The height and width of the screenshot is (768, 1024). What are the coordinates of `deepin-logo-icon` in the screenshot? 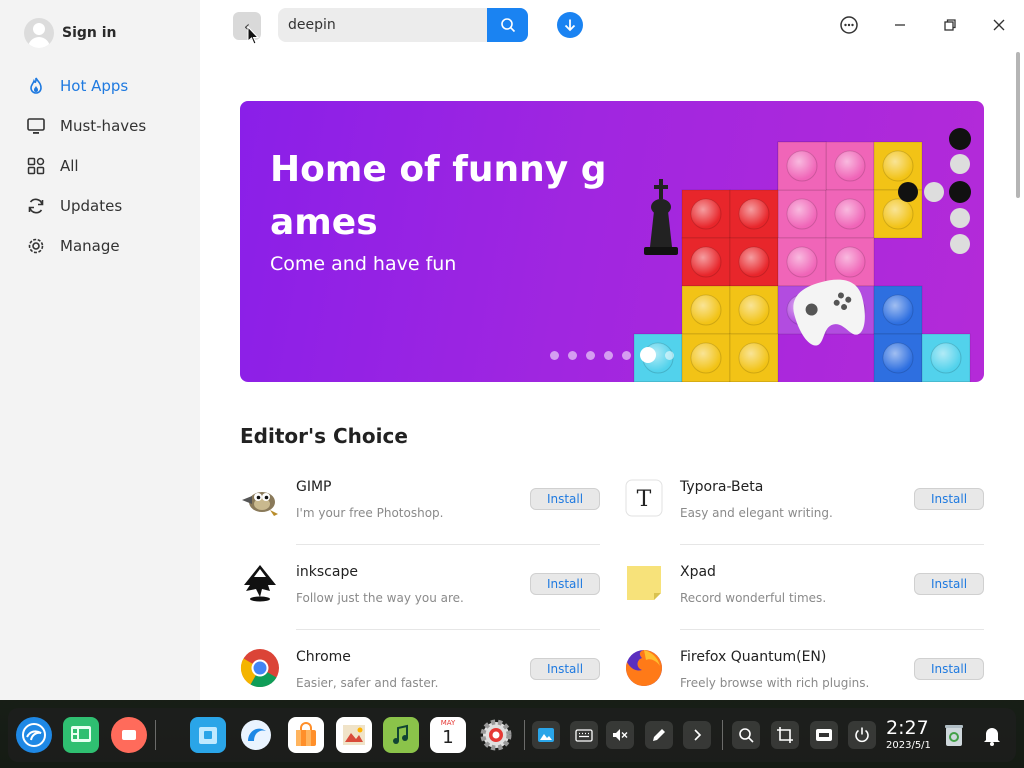 It's located at (34, 735).